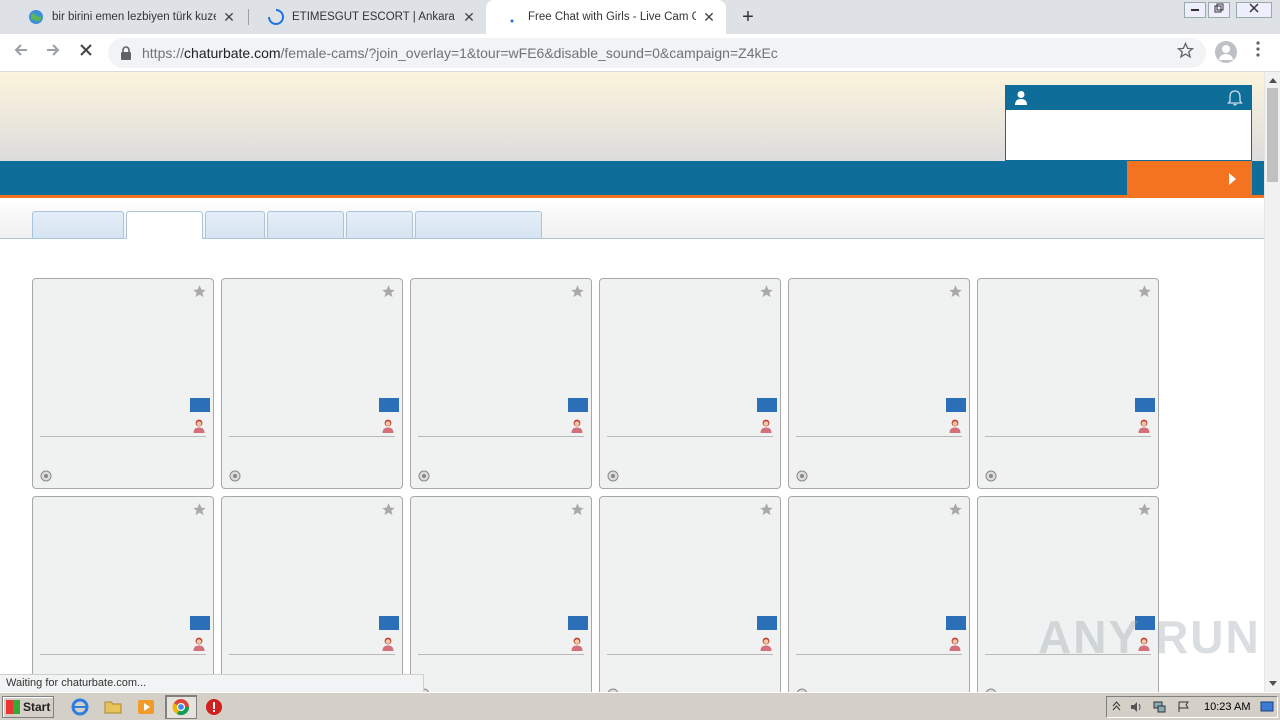  I want to click on tab-1-close-icon: ✕, so click(229, 17).